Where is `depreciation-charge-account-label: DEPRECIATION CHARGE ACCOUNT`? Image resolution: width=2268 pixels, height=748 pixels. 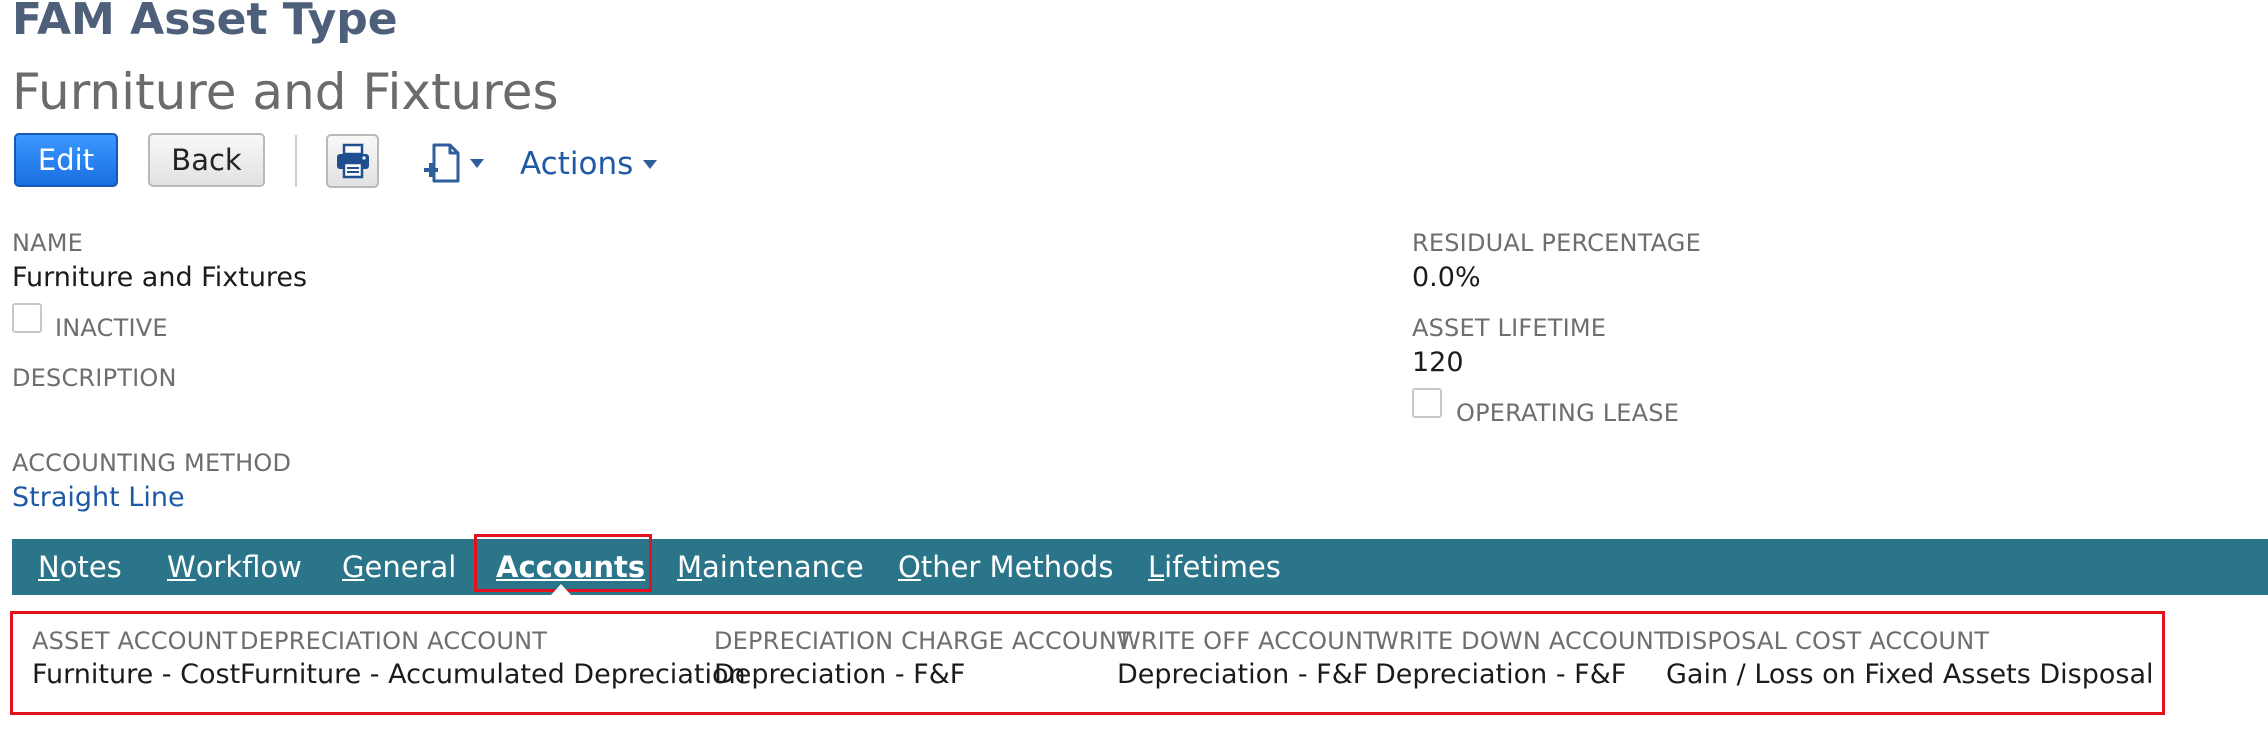
depreciation-charge-account-label: DEPRECIATION CHARGE ACCOUNT is located at coordinates (923, 641).